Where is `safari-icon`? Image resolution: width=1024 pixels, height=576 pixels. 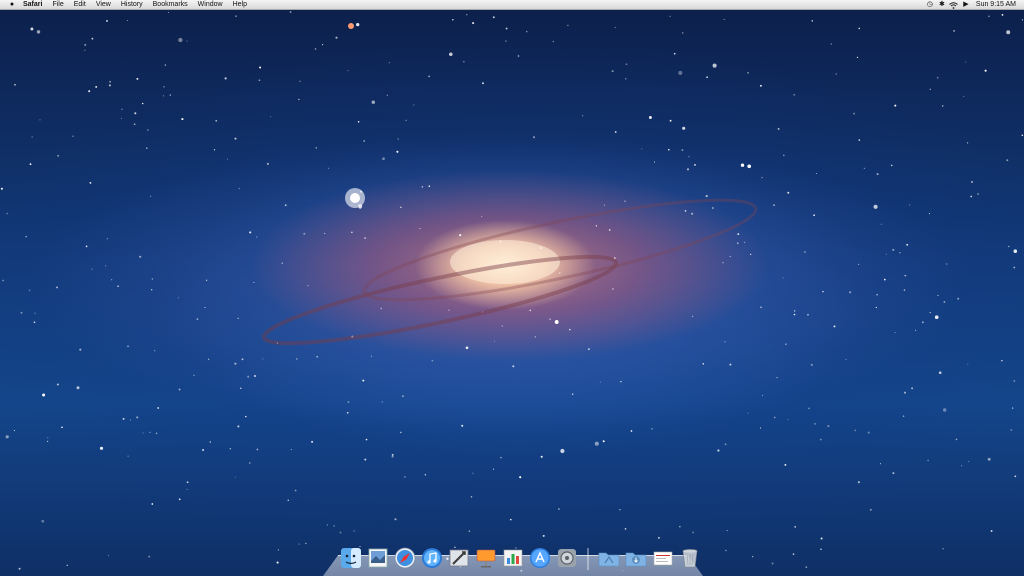 safari-icon is located at coordinates (405, 558).